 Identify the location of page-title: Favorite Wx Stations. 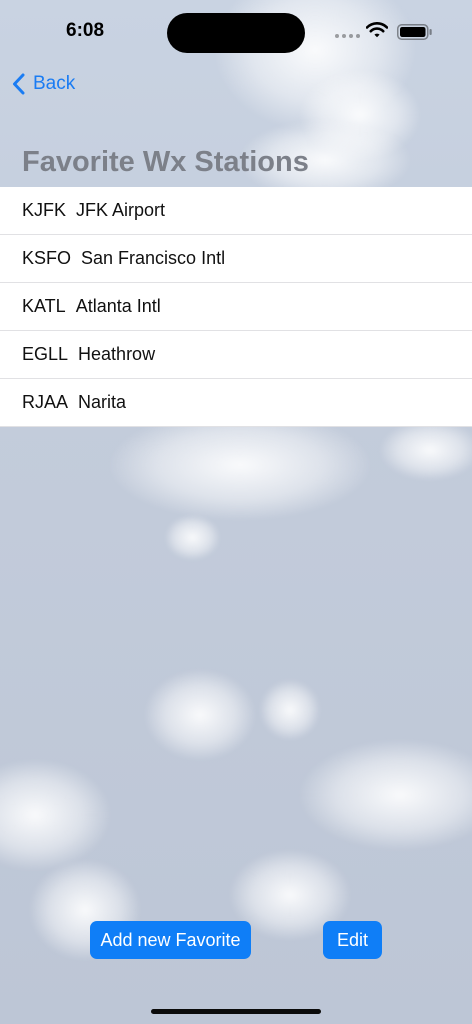
(165, 162).